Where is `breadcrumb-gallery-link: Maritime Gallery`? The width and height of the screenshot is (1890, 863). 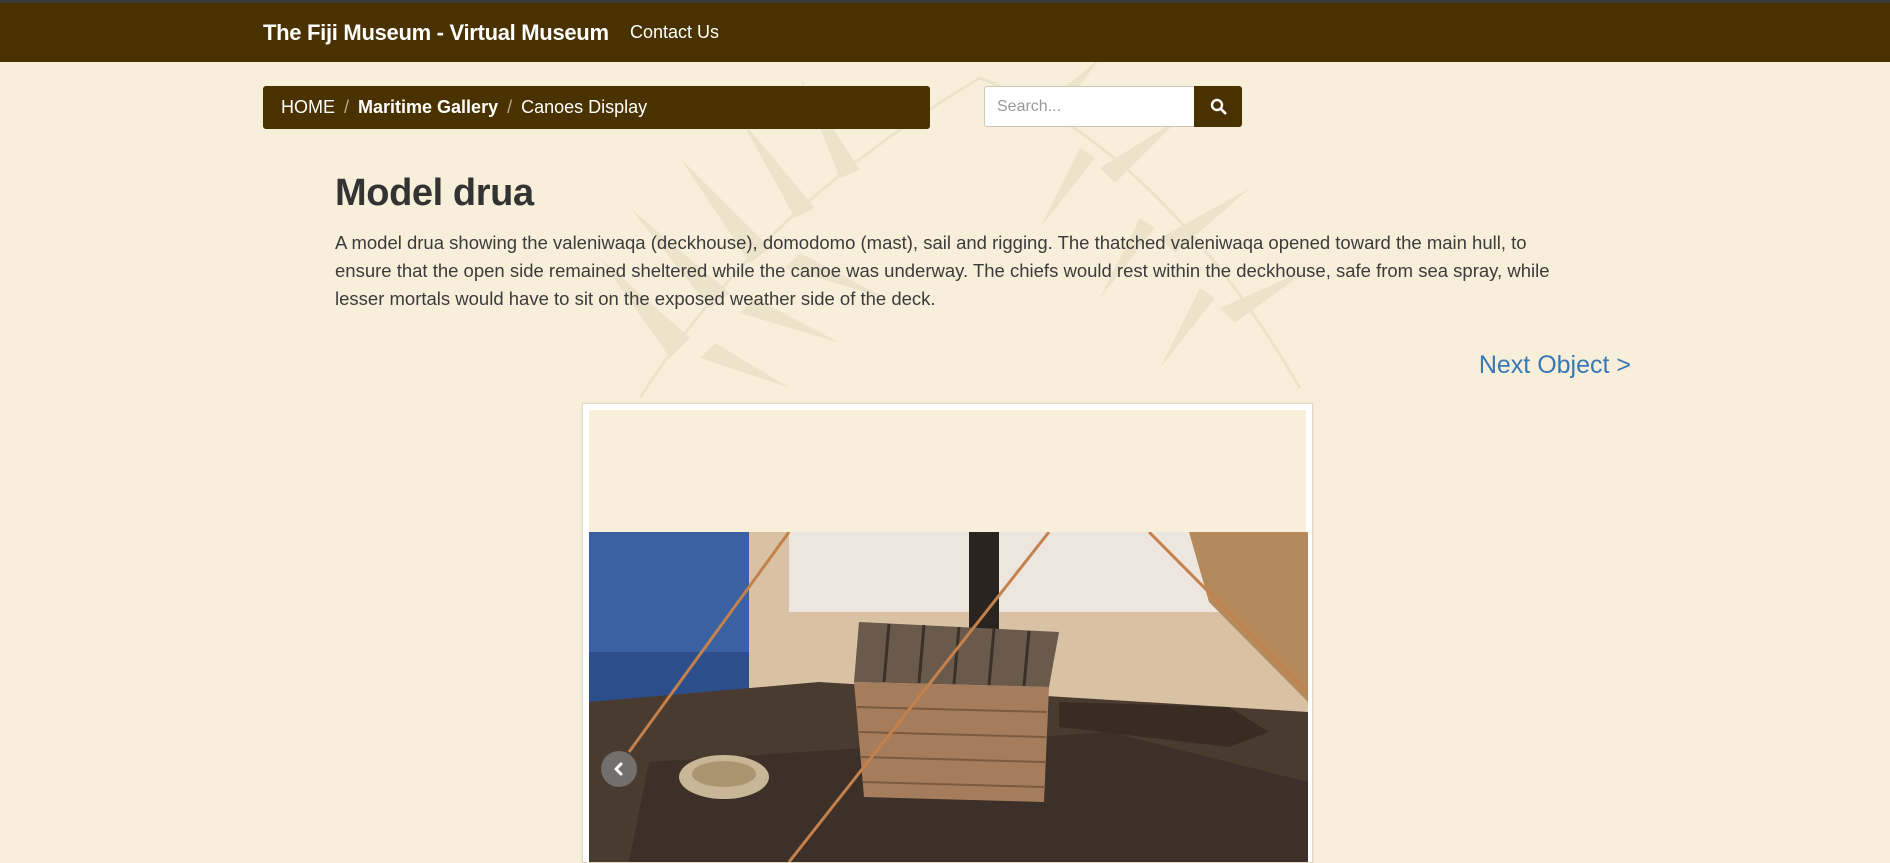
breadcrumb-gallery-link: Maritime Gallery is located at coordinates (428, 107).